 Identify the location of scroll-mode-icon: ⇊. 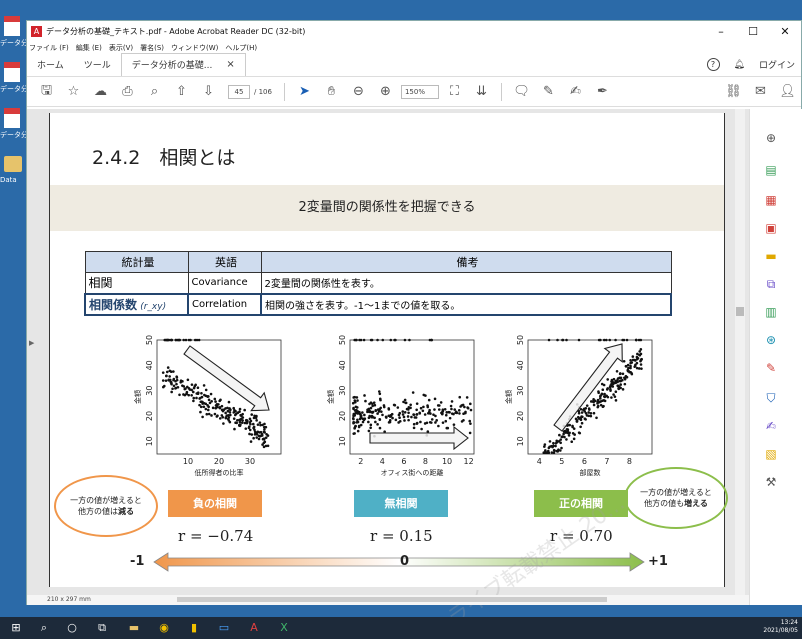
(481, 91).